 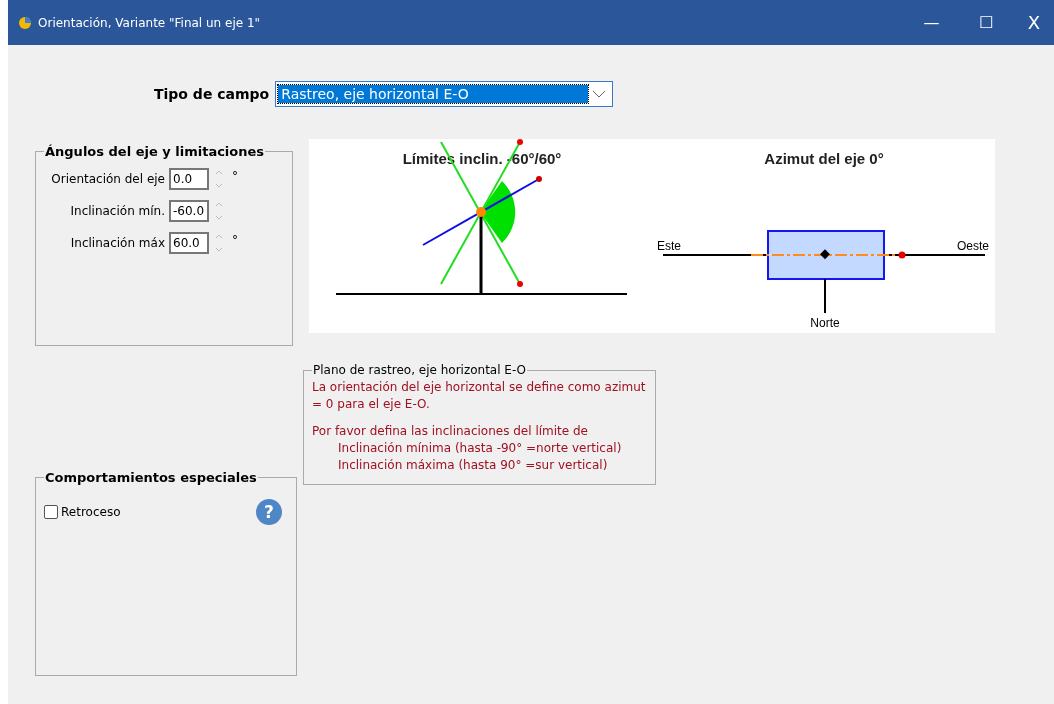 What do you see at coordinates (473, 465) in the screenshot?
I see `info-text: Inclinación máxima (hasta 90° =sur vertical)` at bounding box center [473, 465].